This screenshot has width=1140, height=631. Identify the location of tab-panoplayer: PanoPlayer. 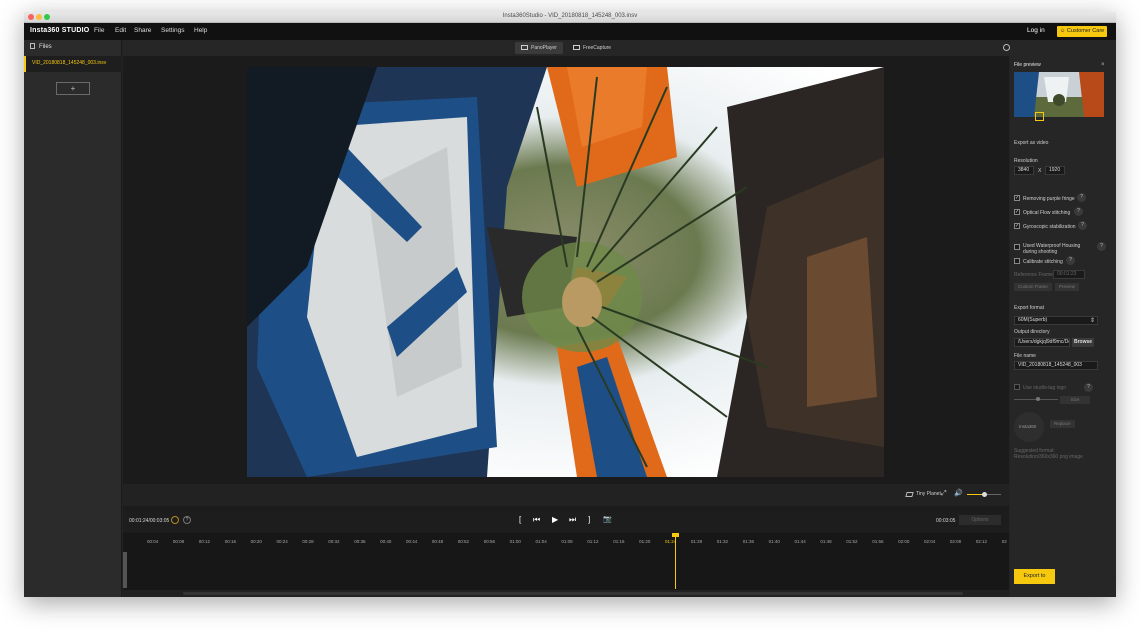
(539, 48).